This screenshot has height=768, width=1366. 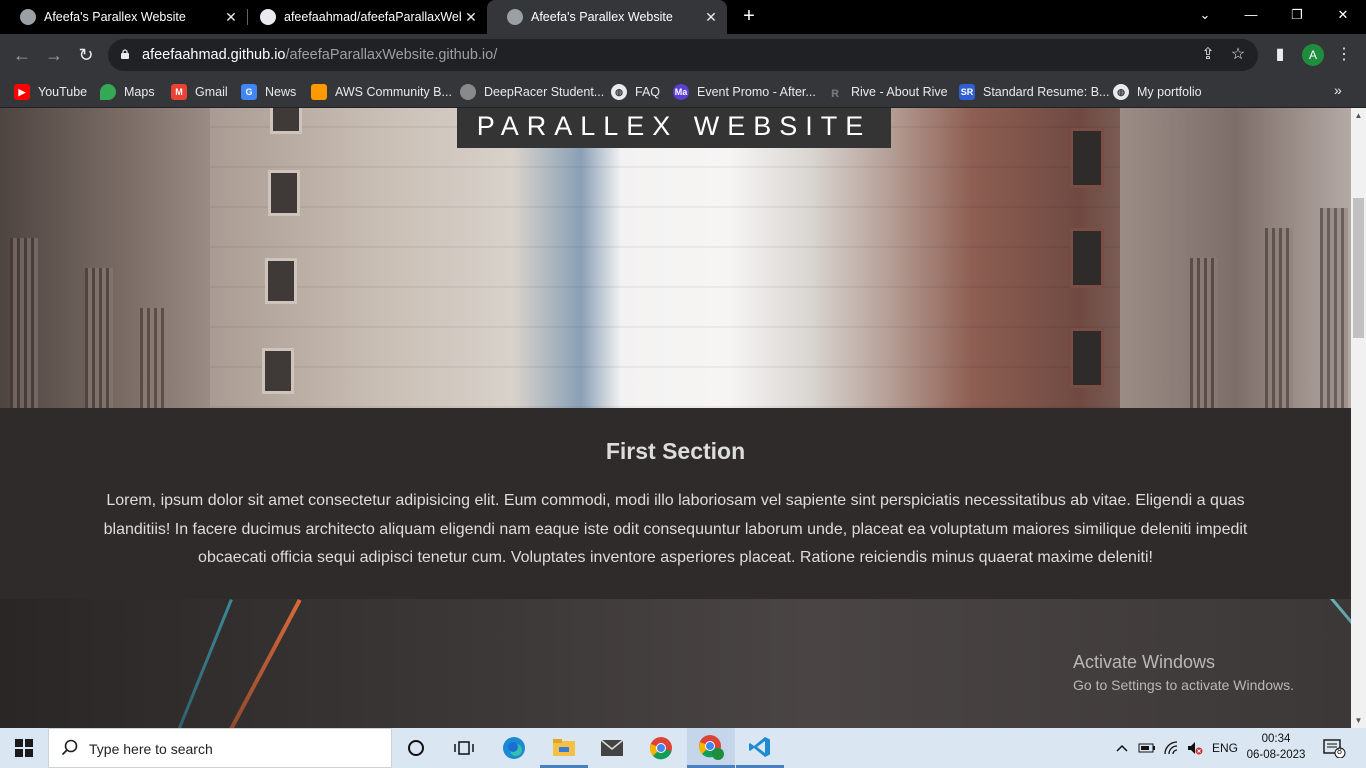 I want to click on scroll-up-arrow-icon: ▲, so click(x=1358, y=115).